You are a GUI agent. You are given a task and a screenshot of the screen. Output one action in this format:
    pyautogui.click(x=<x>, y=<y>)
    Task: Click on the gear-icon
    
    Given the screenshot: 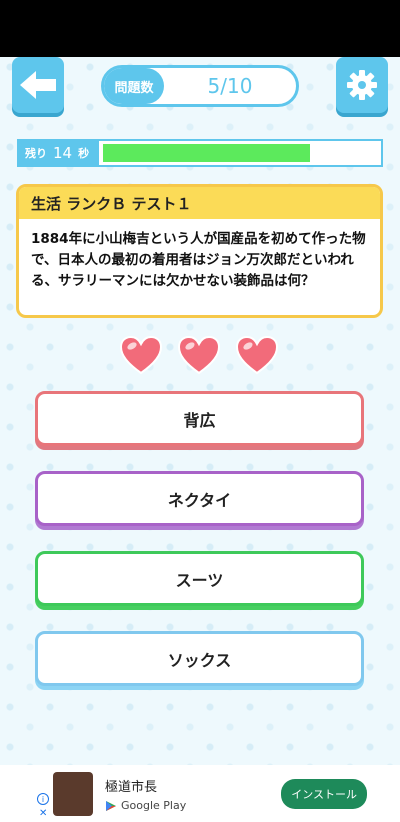 What is the action you would take?
    pyautogui.click(x=362, y=85)
    